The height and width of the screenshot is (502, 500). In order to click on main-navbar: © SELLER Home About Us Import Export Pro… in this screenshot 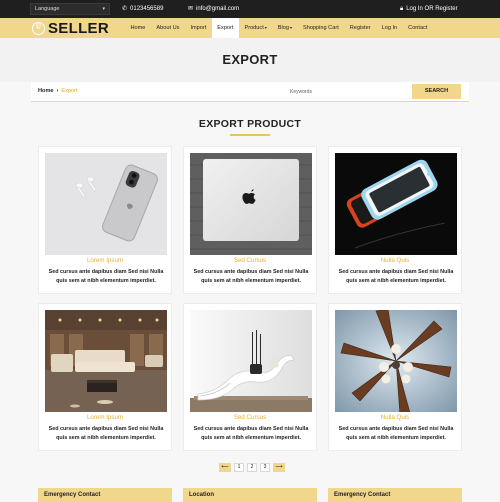, I will do `click(250, 28)`.